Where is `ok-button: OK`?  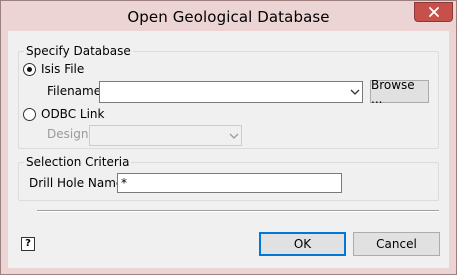 ok-button: OK is located at coordinates (302, 244).